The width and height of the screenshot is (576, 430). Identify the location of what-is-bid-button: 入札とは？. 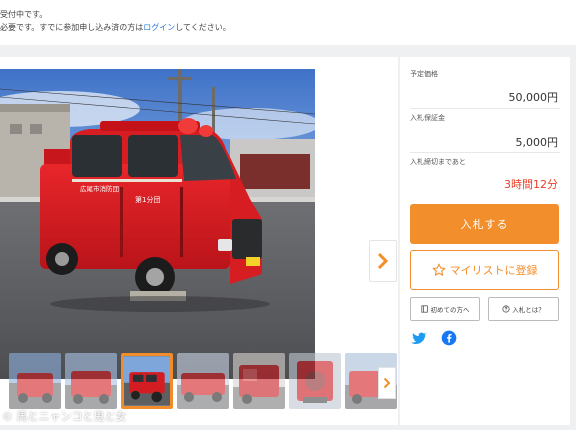
(523, 309).